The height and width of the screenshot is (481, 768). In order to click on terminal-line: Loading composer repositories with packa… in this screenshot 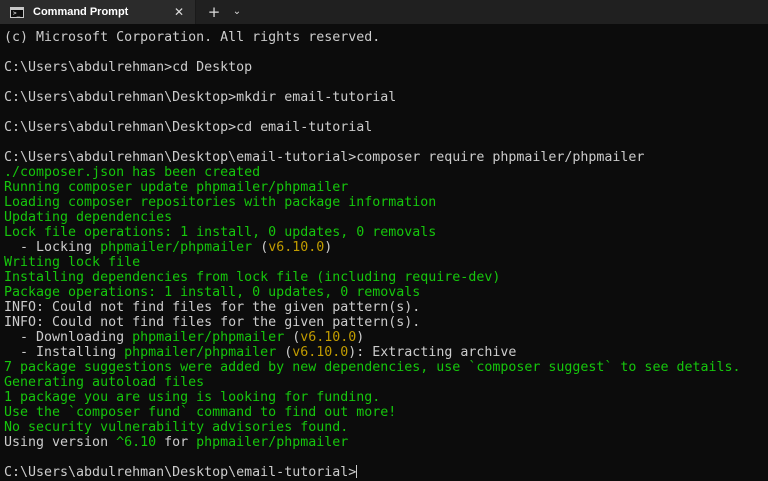, I will do `click(386, 202)`.